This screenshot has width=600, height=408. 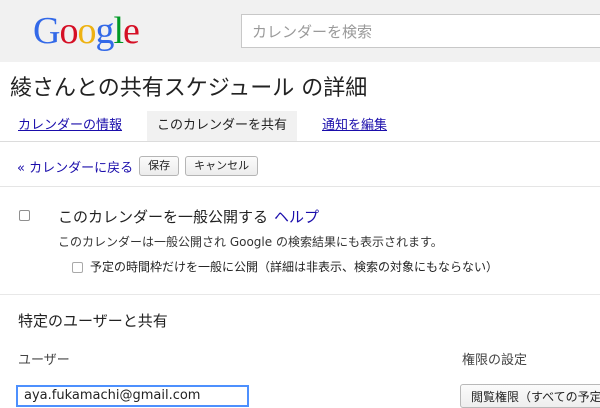 What do you see at coordinates (312, 31) in the screenshot?
I see `search-placeholder: カレンダーを検索` at bounding box center [312, 31].